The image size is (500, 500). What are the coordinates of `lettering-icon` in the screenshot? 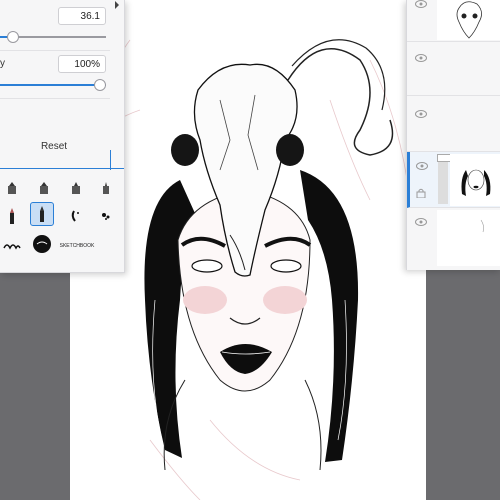 It's located at (12, 246).